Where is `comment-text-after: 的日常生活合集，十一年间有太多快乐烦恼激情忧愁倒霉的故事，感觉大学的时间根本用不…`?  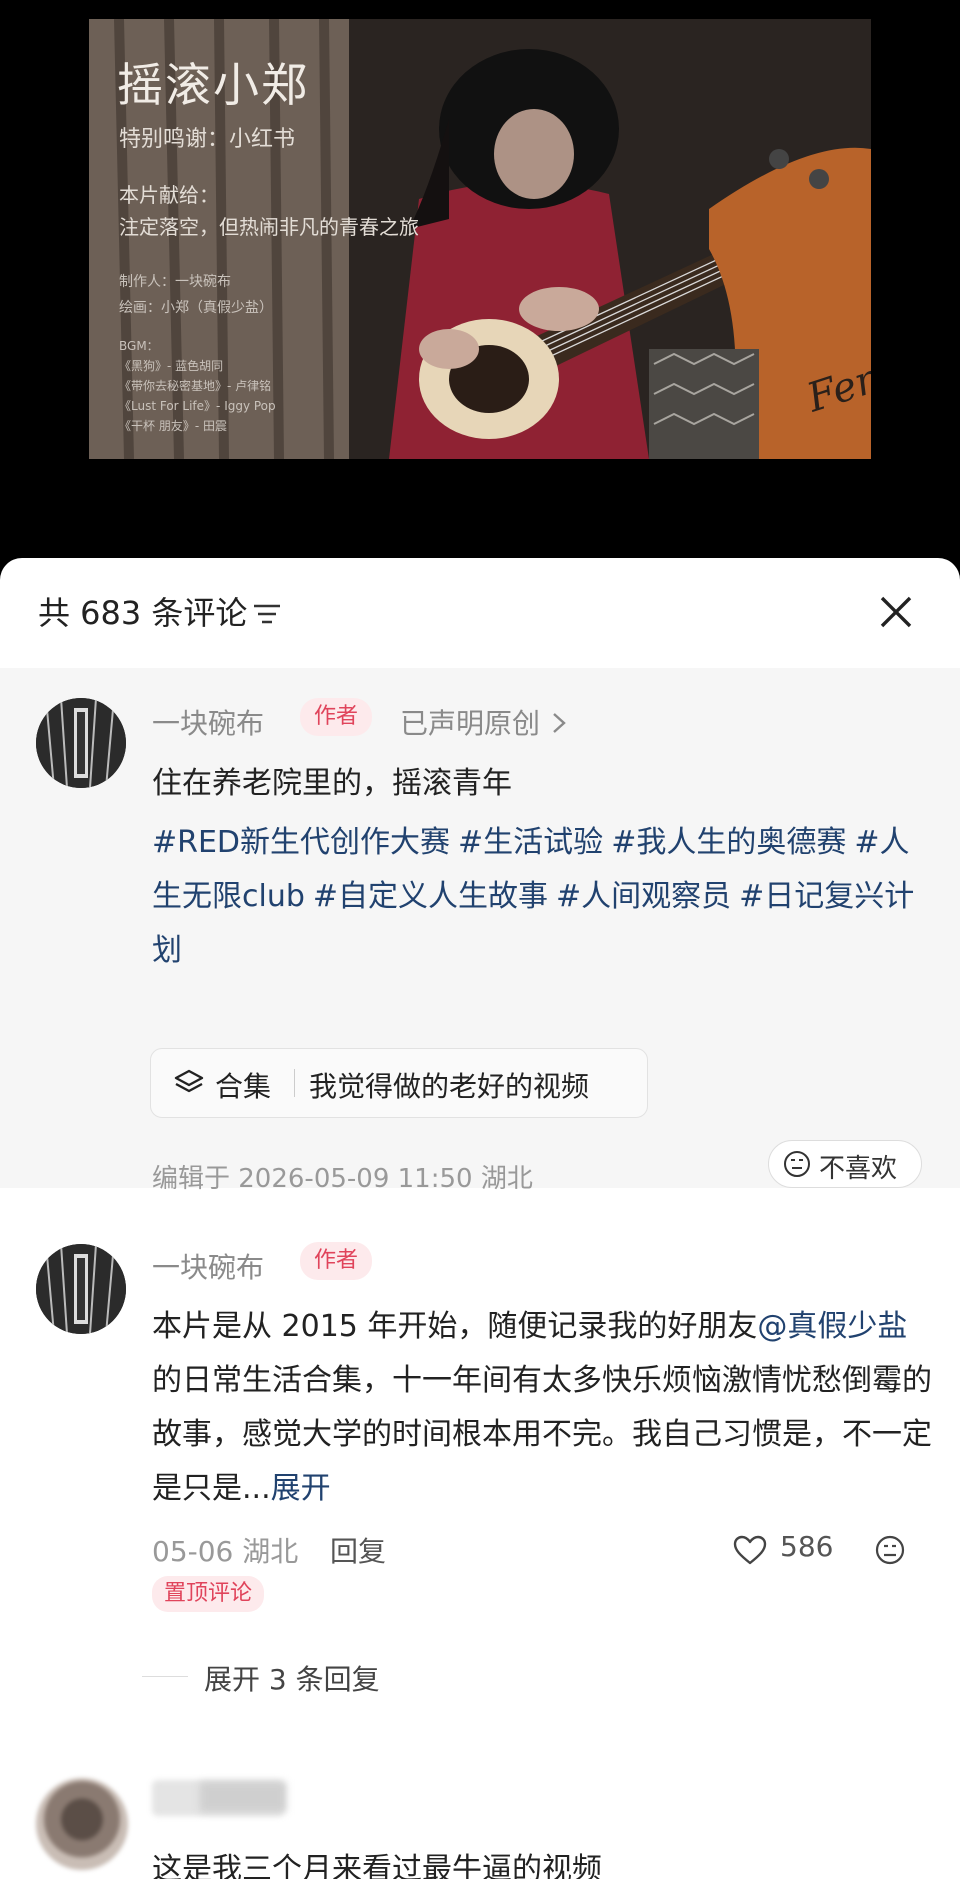 comment-text-after: 的日常生活合集，十一年间有太多快乐烦恼激情忧愁倒霉的故事，感觉大学的时间根本用不… is located at coordinates (542, 1434).